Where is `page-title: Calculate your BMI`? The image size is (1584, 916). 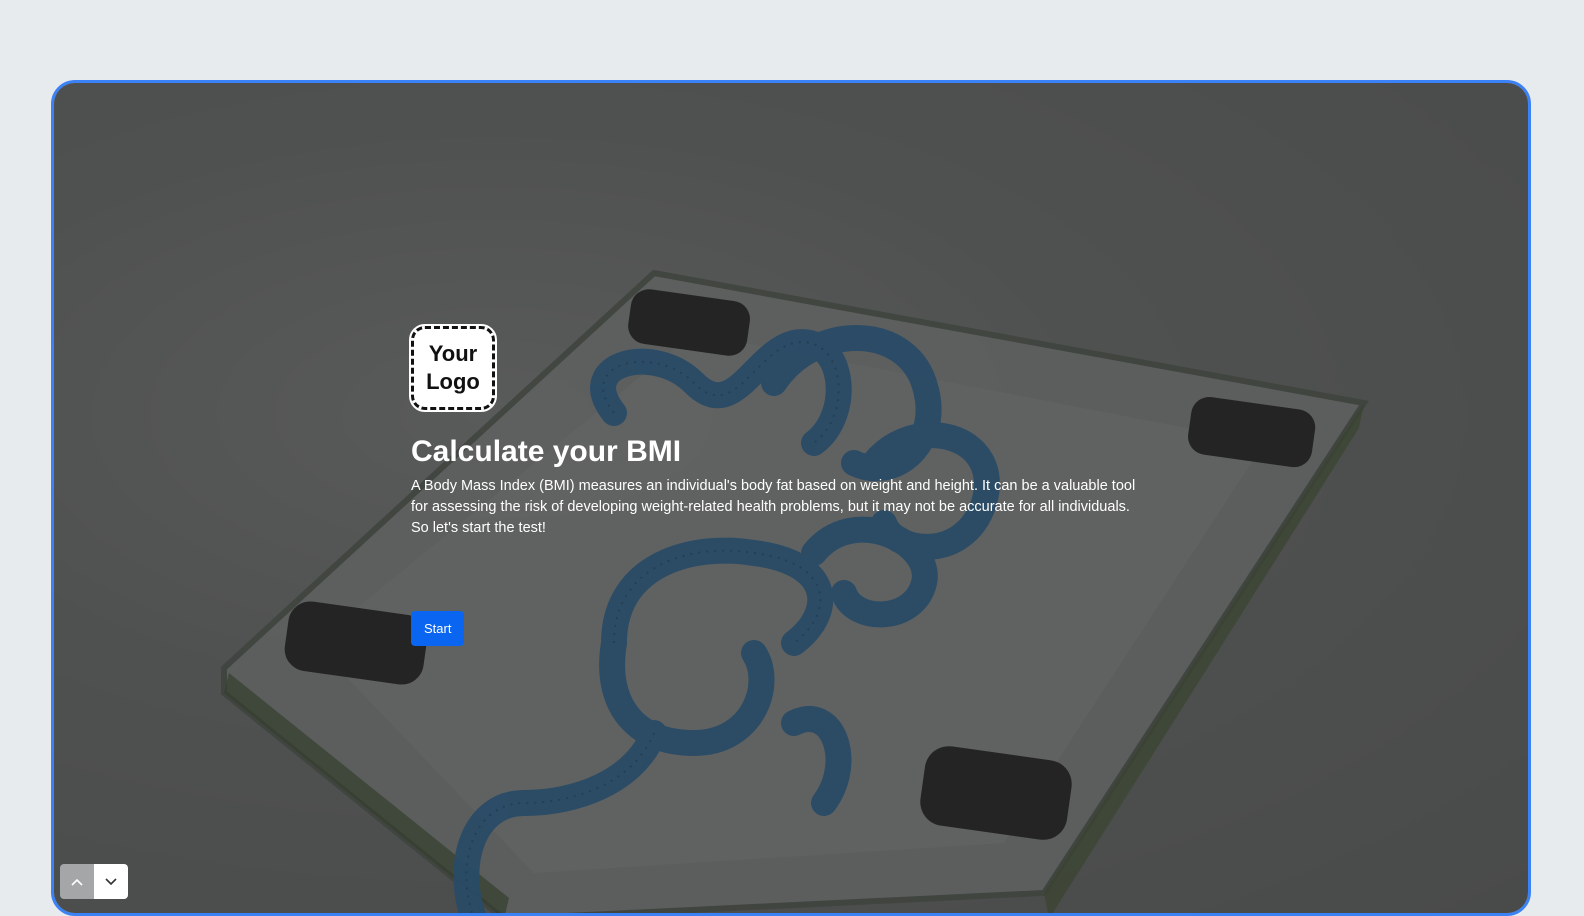
page-title: Calculate your BMI is located at coordinates (546, 451).